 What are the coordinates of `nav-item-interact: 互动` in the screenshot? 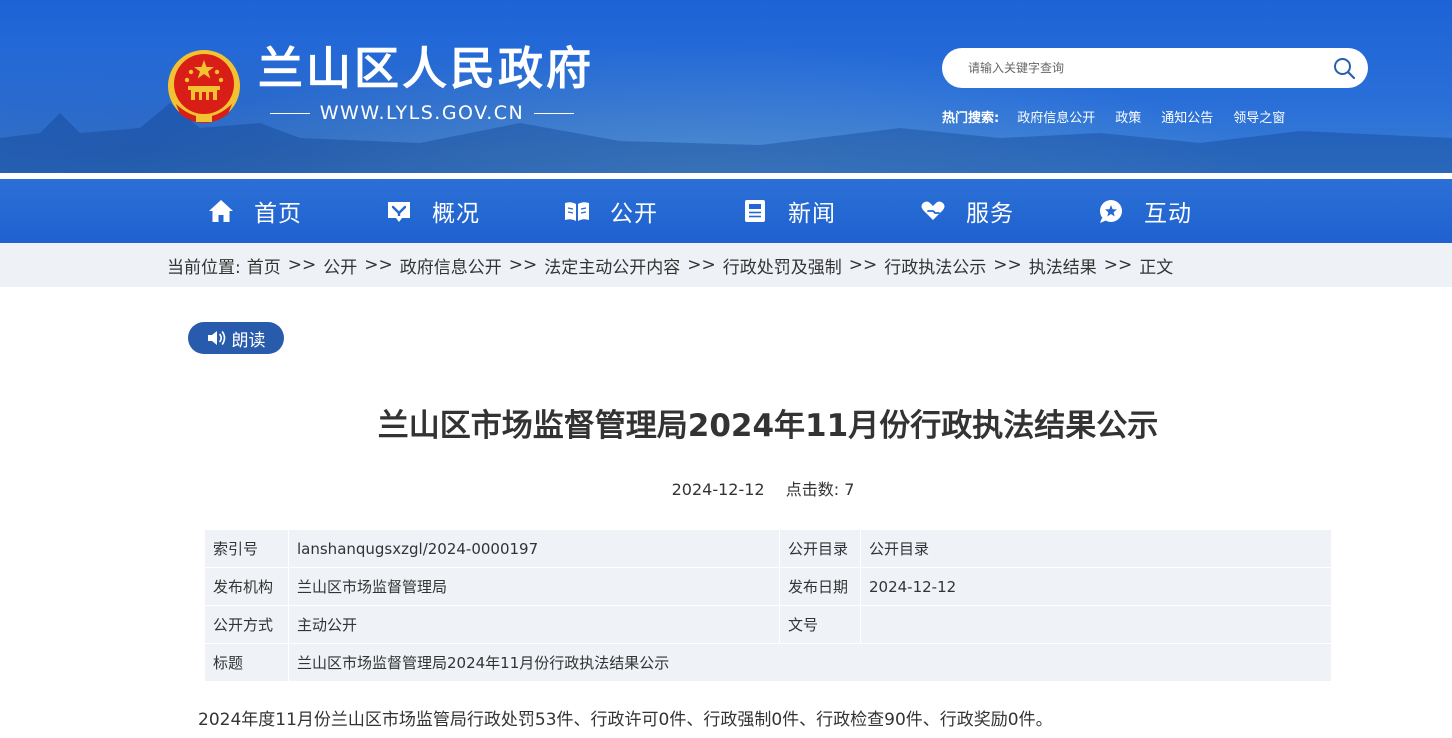 It's located at (1186, 211).